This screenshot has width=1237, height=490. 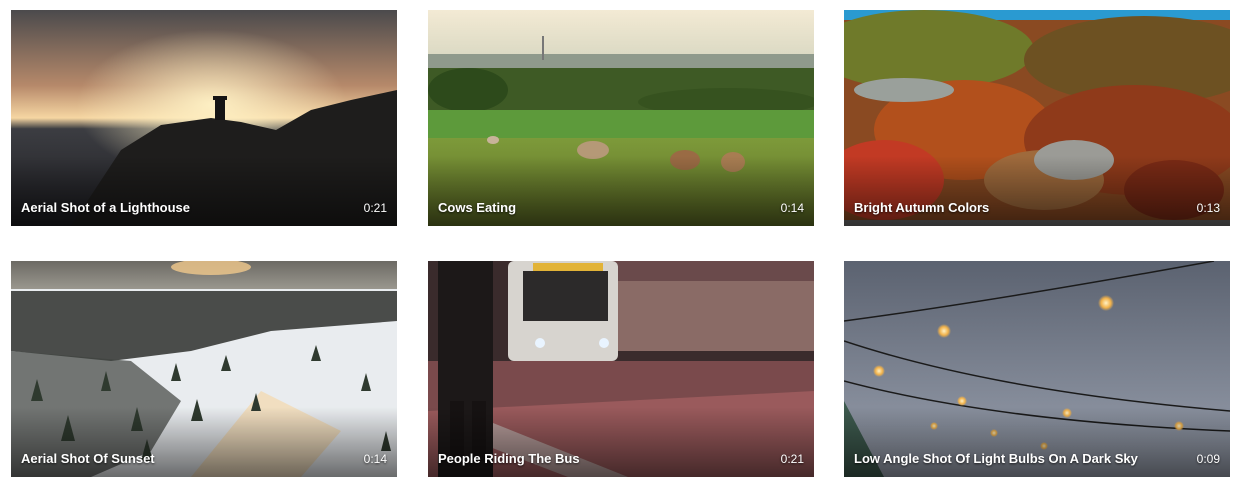 What do you see at coordinates (621, 369) in the screenshot?
I see `video-card-bus: People Riding The Bus 0:21` at bounding box center [621, 369].